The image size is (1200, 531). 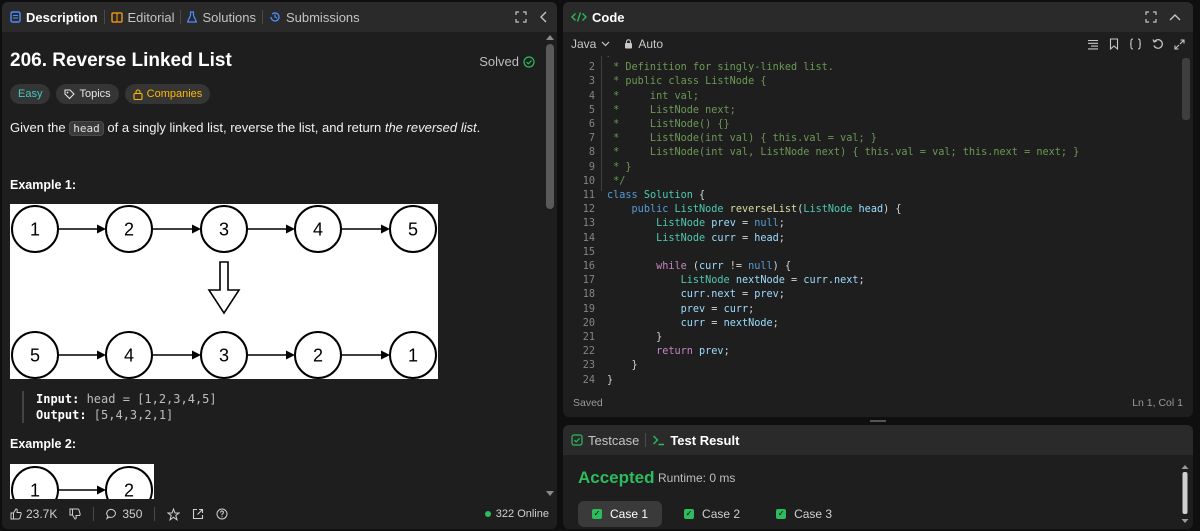 What do you see at coordinates (198, 514) in the screenshot?
I see `share-icon` at bounding box center [198, 514].